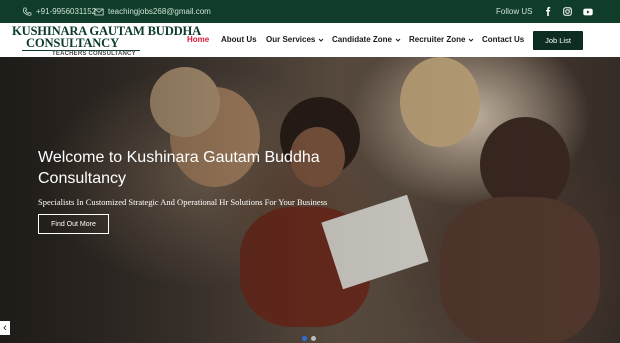 This screenshot has width=620, height=343. I want to click on email-contact: teachingjobs268@gmail.com, so click(152, 11).